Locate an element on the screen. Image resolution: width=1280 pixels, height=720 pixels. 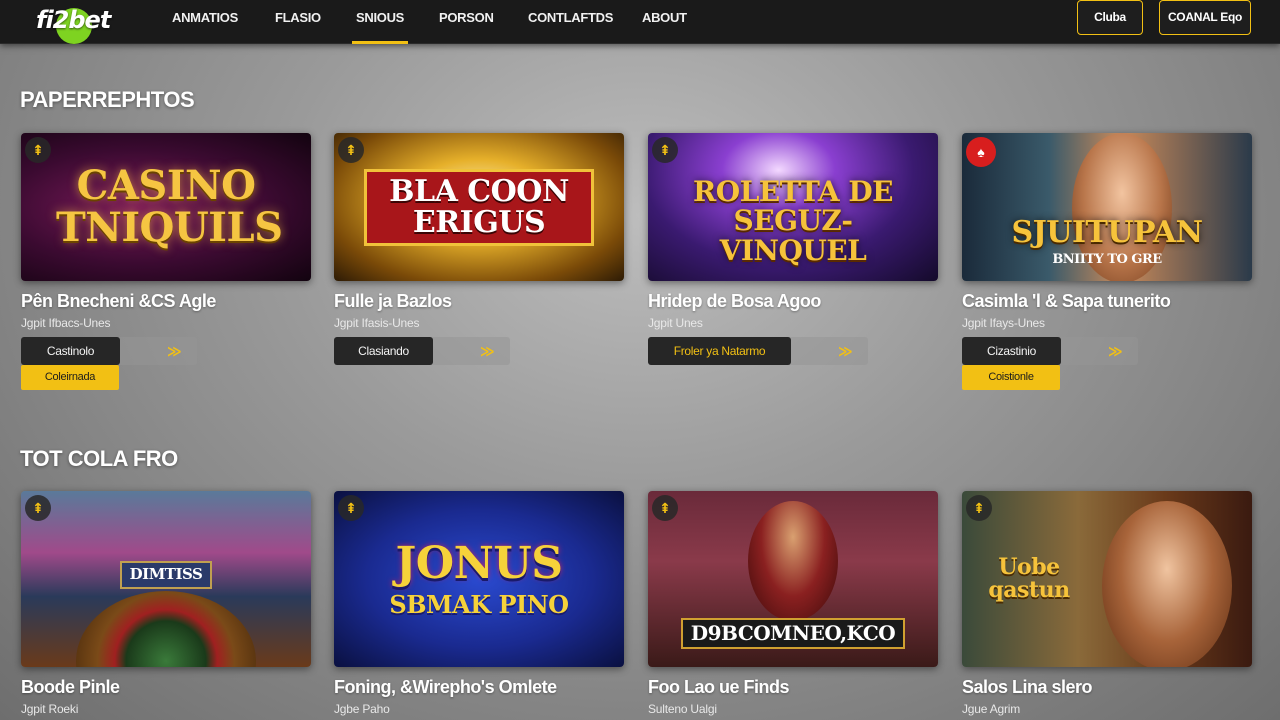
card-action-row: Froler ya Natarmo ≫ is located at coordinates (758, 351).